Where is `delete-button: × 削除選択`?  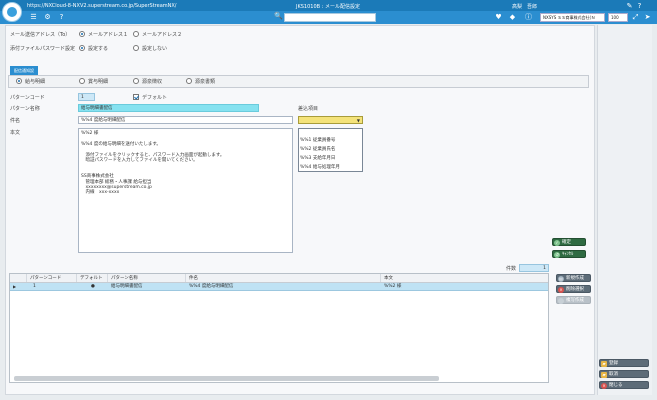 delete-button: × 削除選択 is located at coordinates (573, 289).